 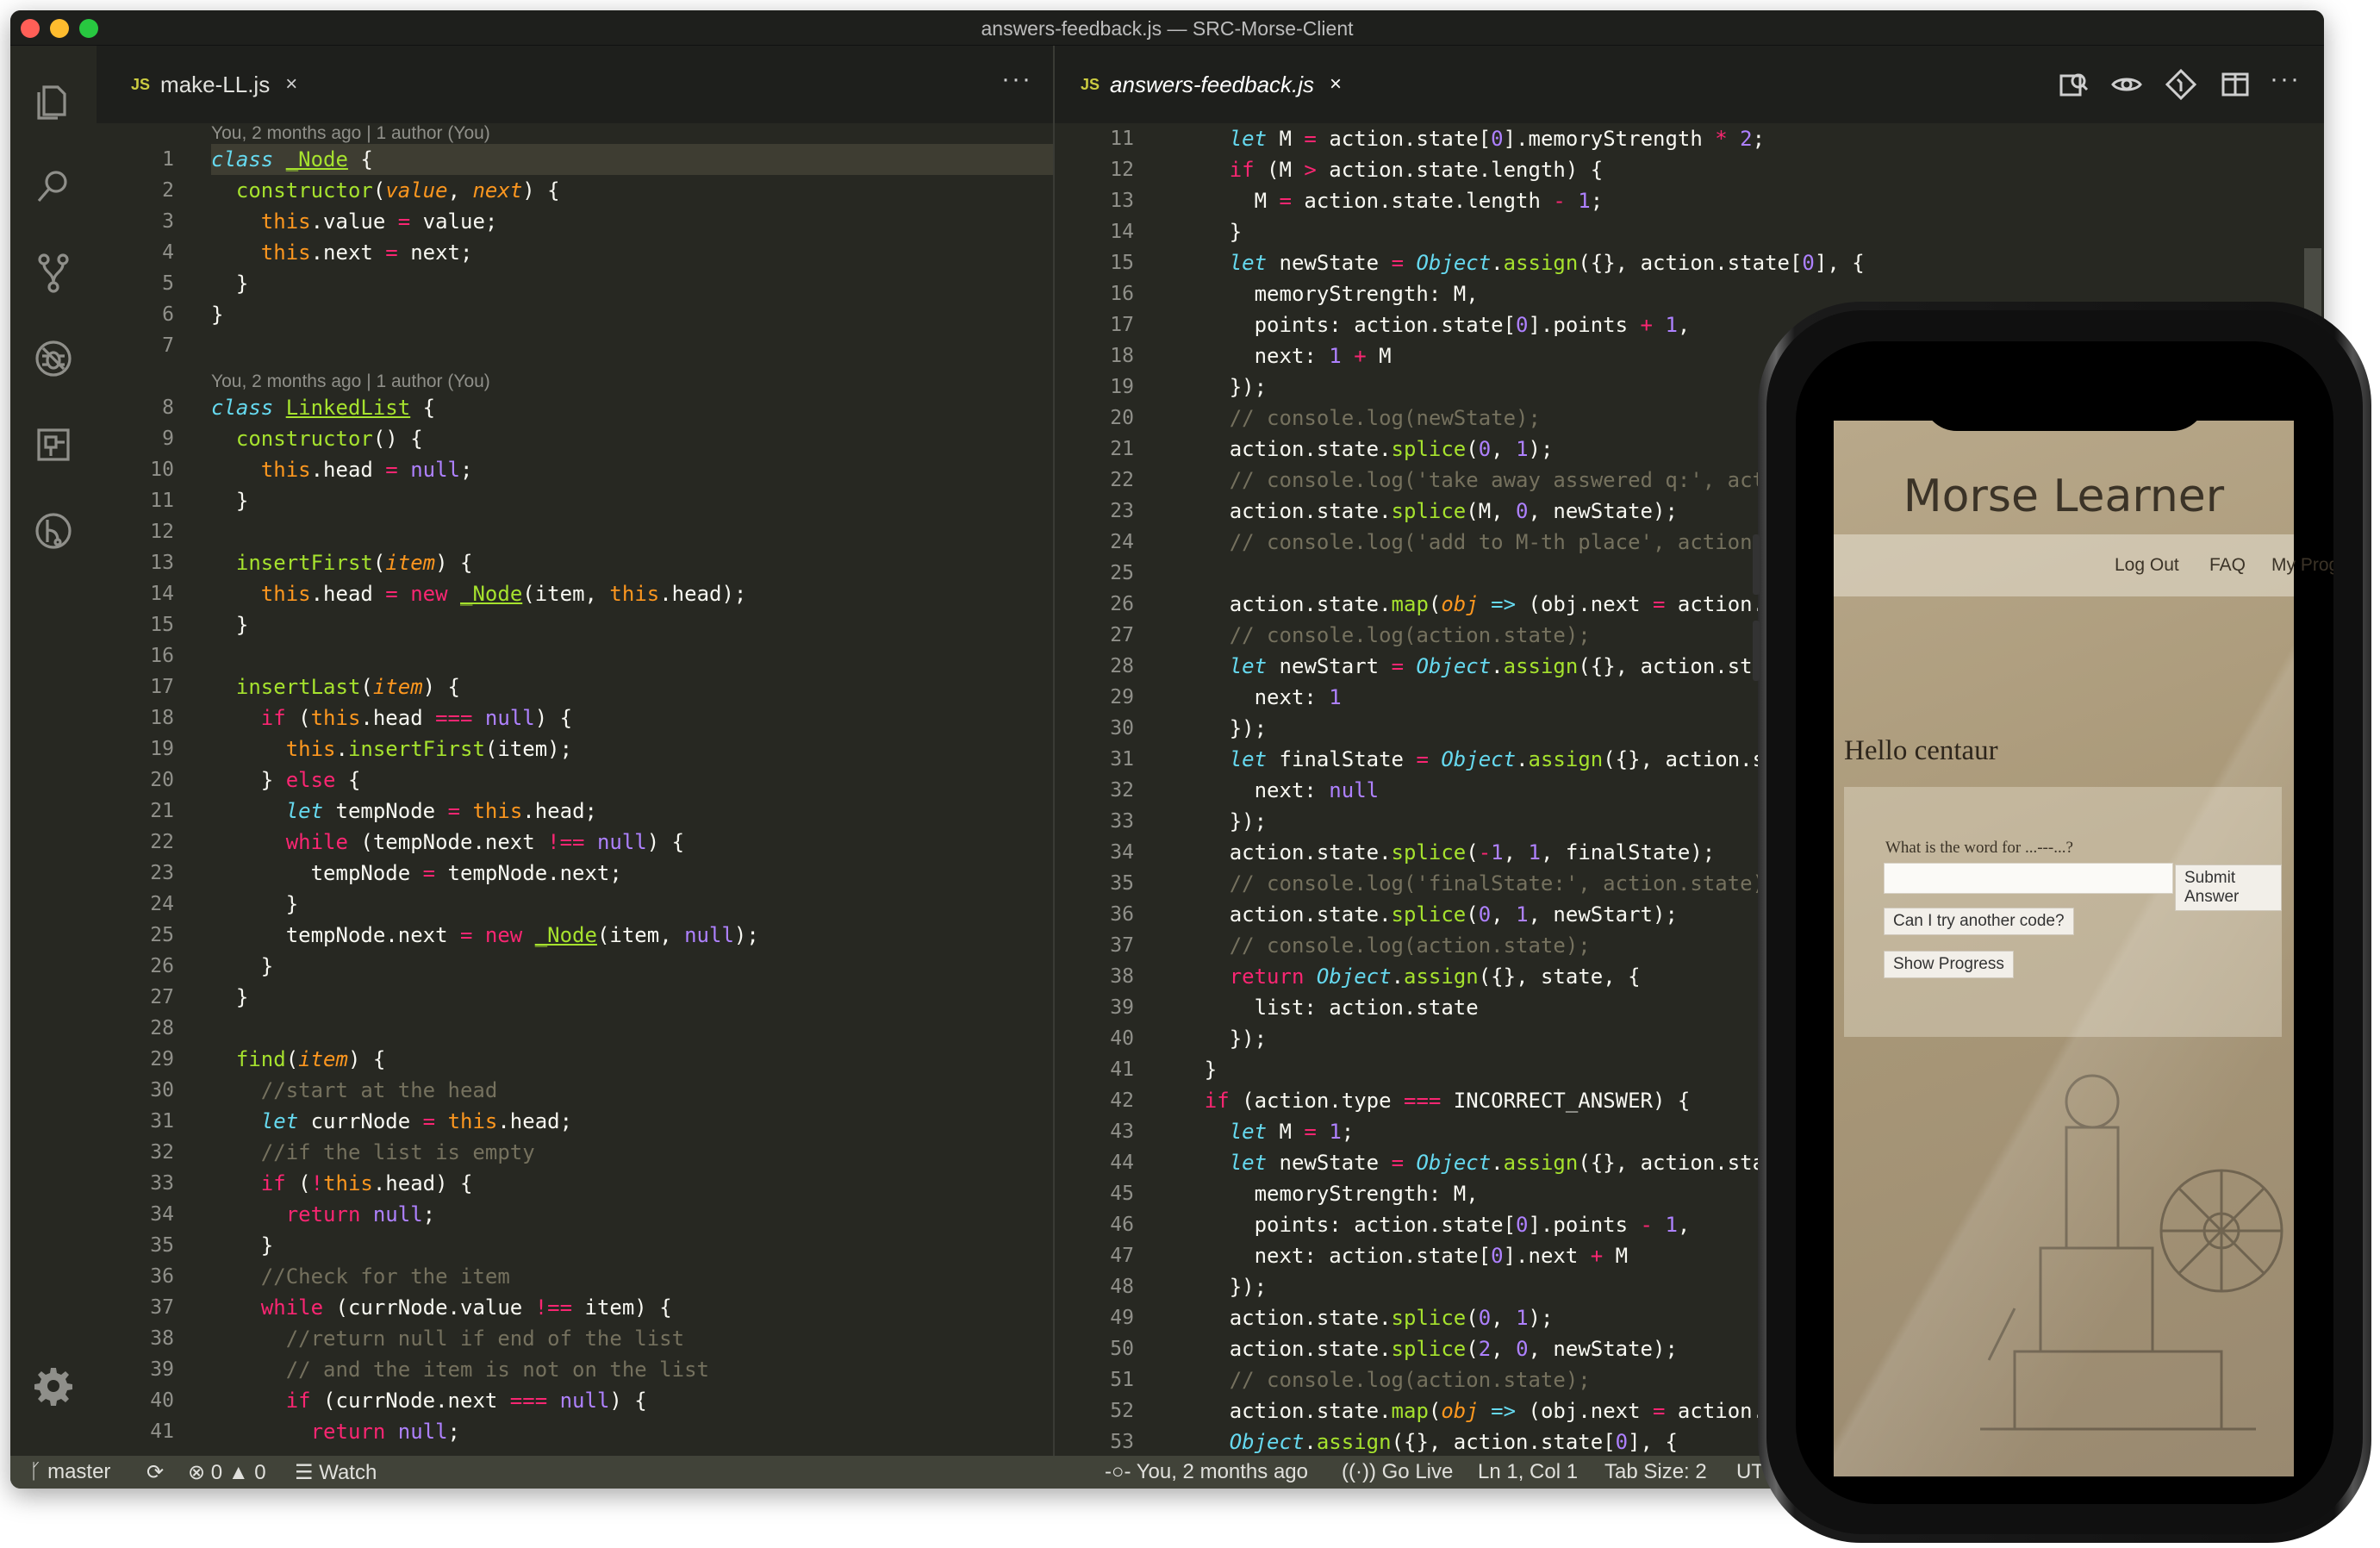 What do you see at coordinates (2147, 565) in the screenshot?
I see `nav-logout: Log Out` at bounding box center [2147, 565].